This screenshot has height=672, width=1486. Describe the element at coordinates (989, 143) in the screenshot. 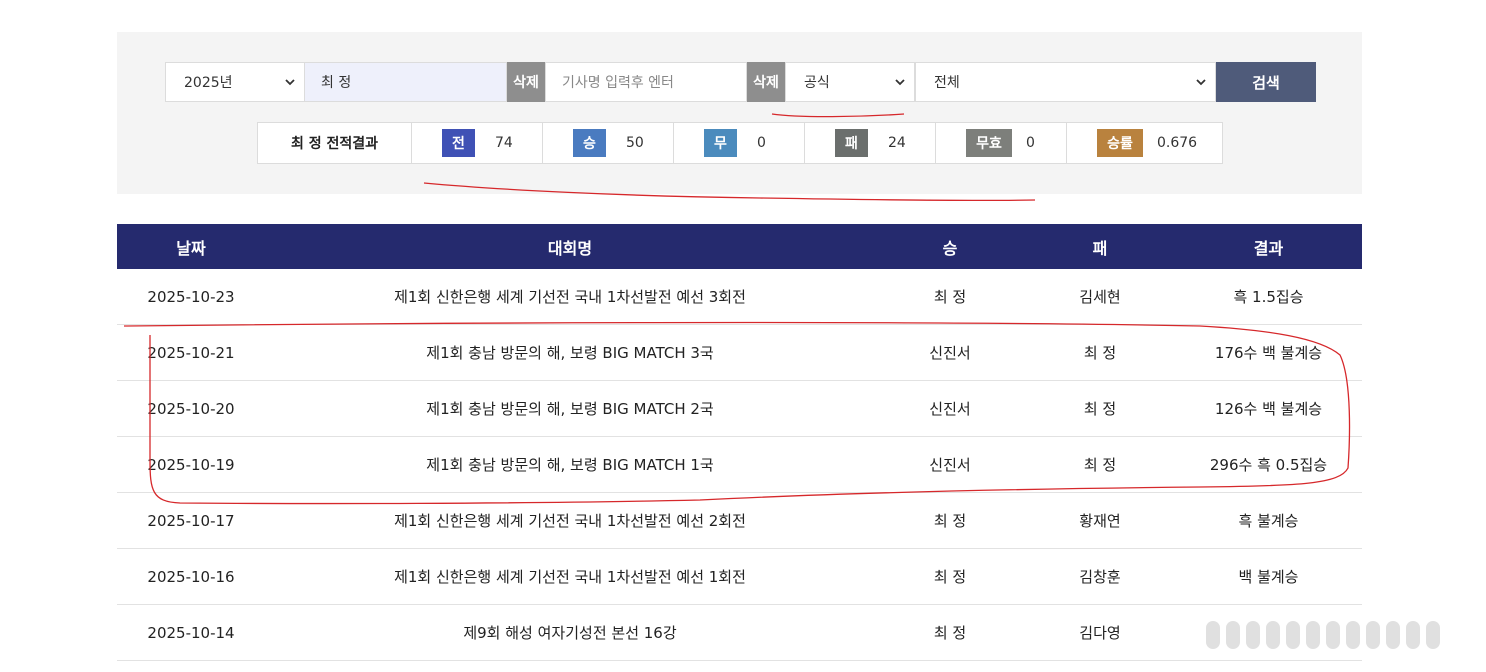

I see `stat-void-badge: 무효` at that location.